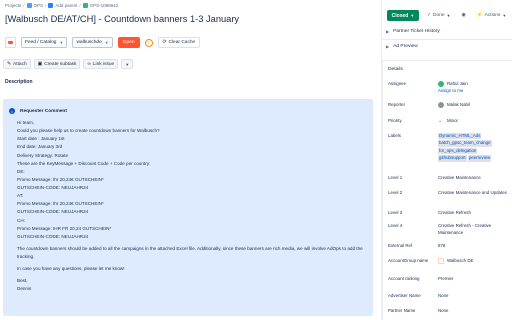 This screenshot has height=320, width=512. Describe the element at coordinates (395, 69) in the screenshot. I see `details-heading: Details` at that location.